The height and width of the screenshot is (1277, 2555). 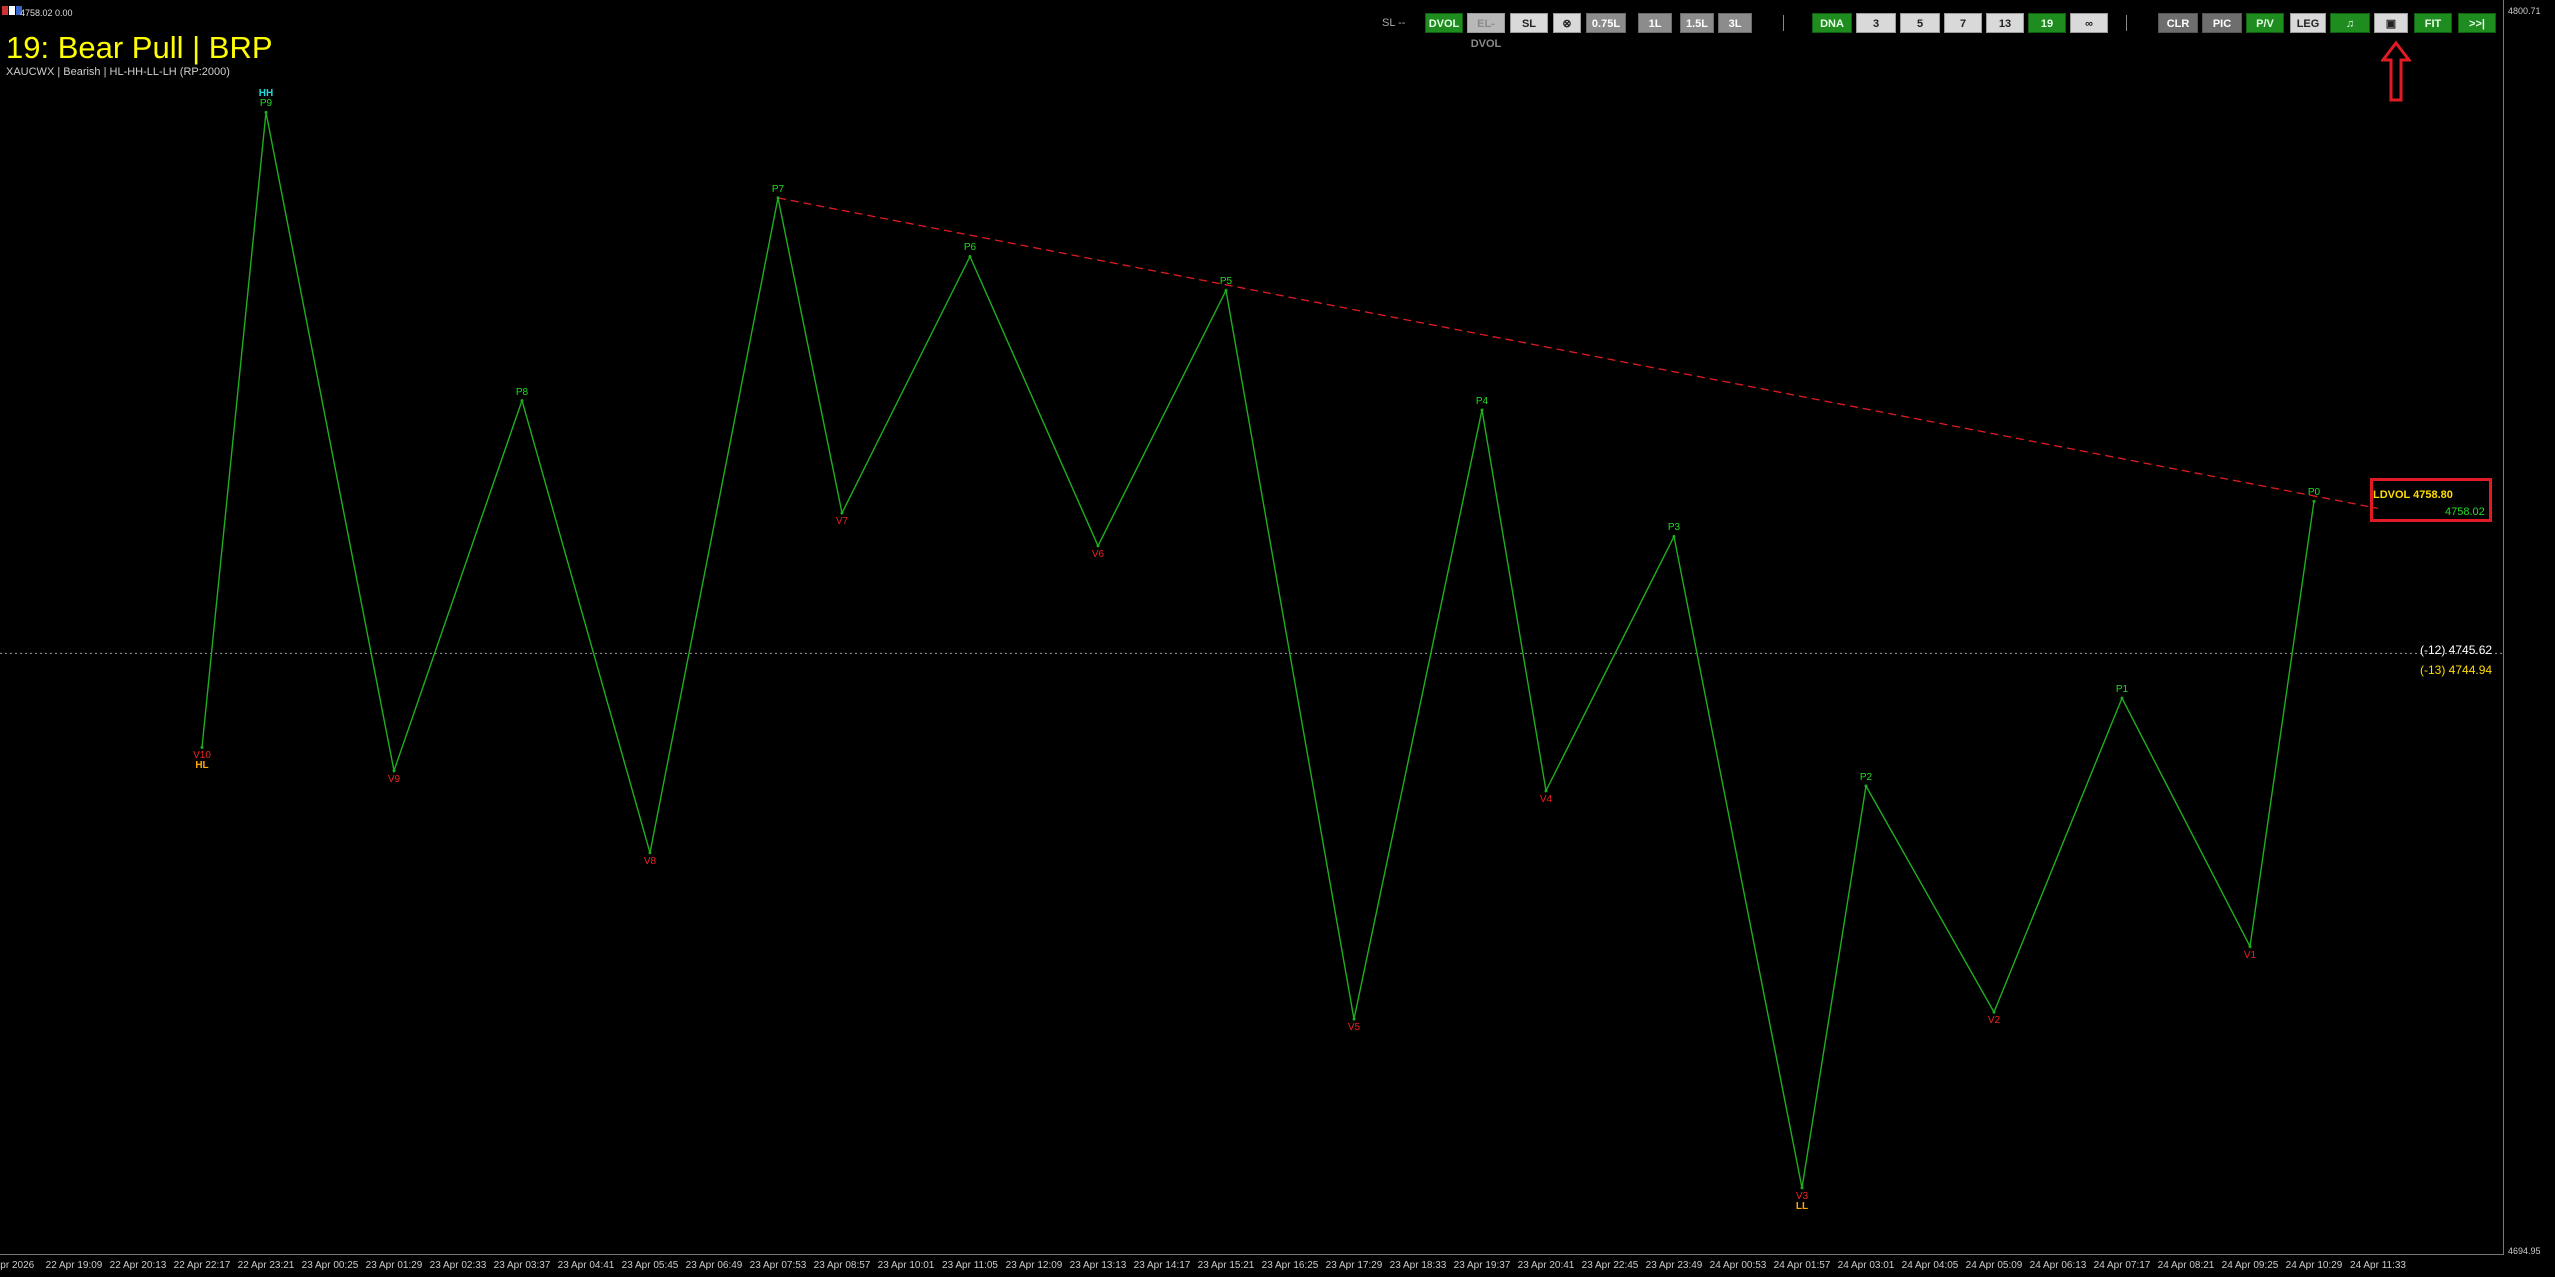 I want to click on toolbar-button-group1-4: 0.75L, so click(x=1606, y=23).